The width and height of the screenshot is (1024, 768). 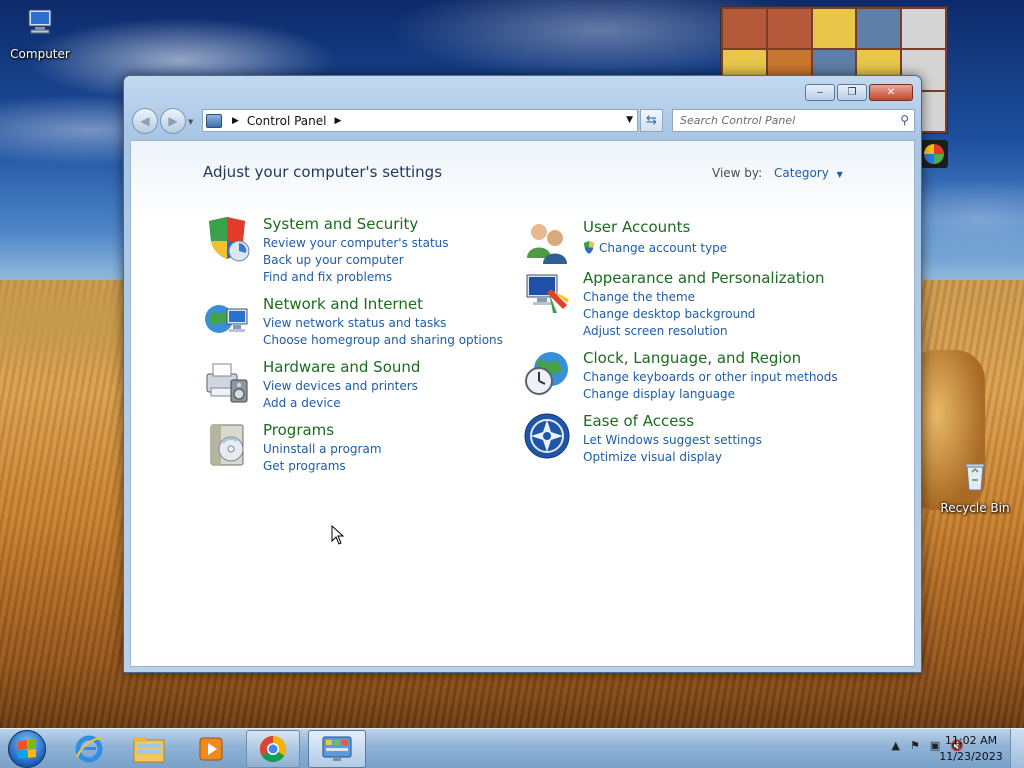 I want to click on programs-disc-icon, so click(x=227, y=445).